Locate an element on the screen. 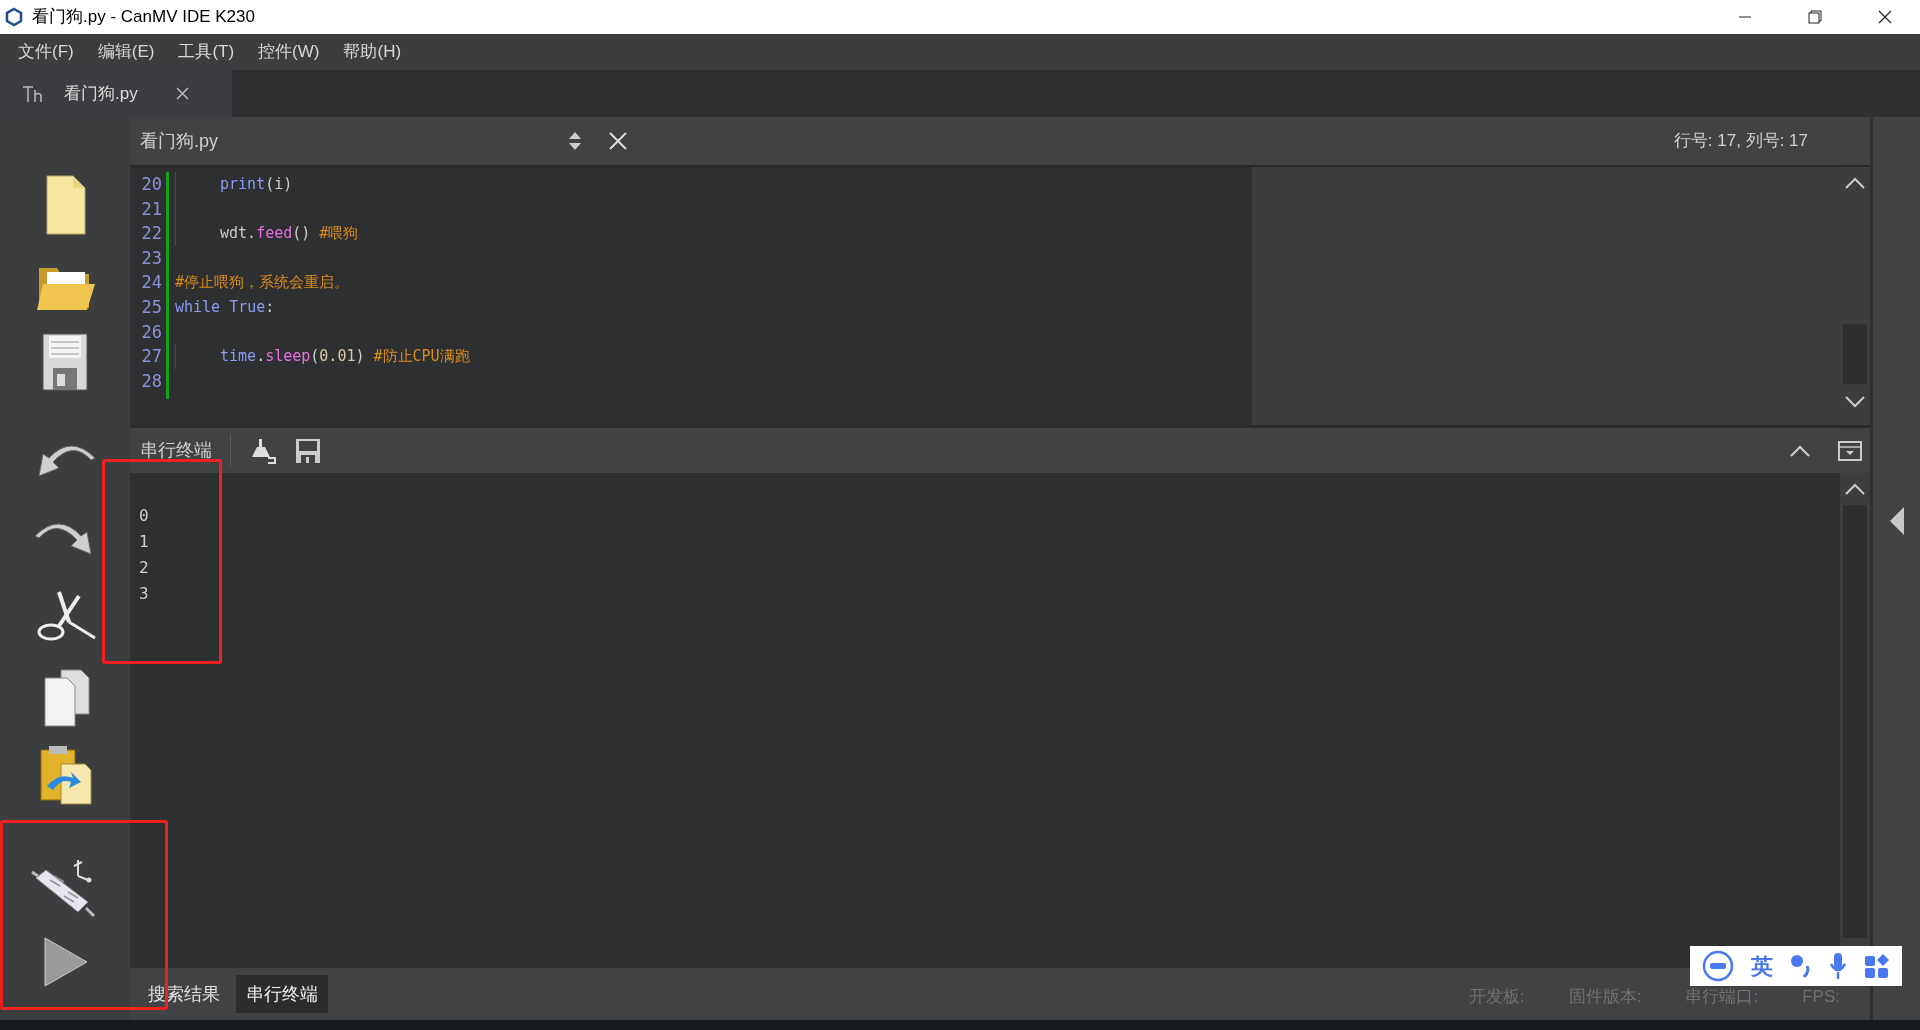 This screenshot has width=1920, height=1030. microphone-icon is located at coordinates (1837, 966).